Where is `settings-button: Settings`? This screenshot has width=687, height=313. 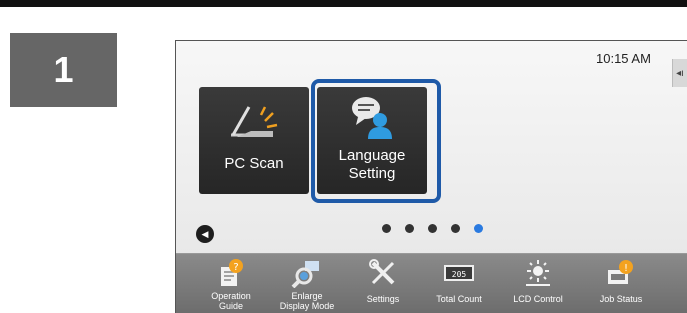
settings-button: Settings is located at coordinates (383, 283).